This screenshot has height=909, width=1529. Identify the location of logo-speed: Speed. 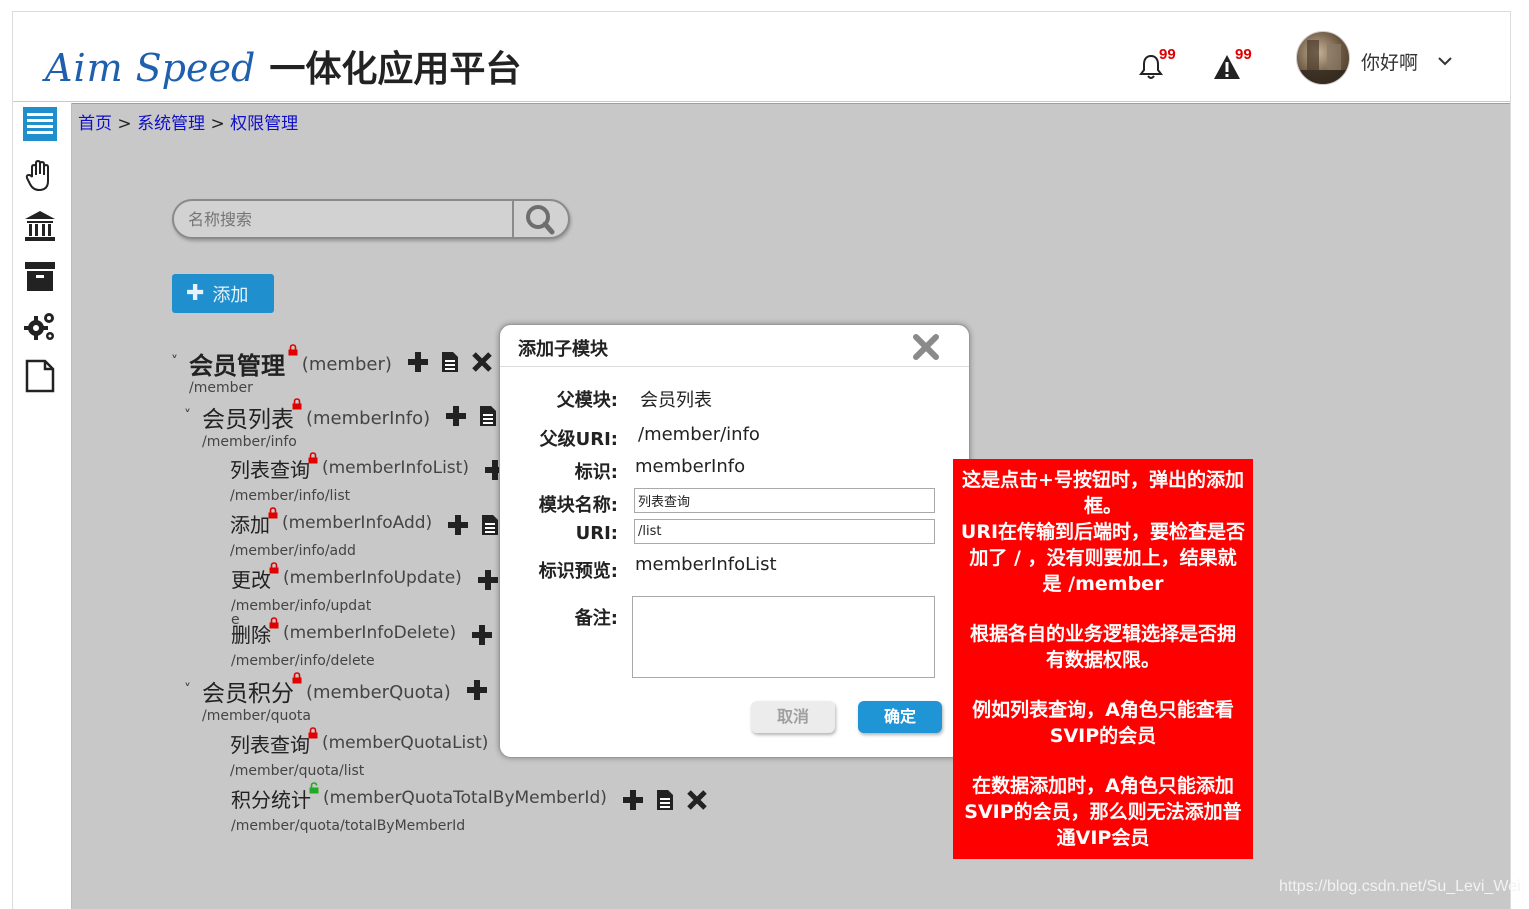
(195, 68).